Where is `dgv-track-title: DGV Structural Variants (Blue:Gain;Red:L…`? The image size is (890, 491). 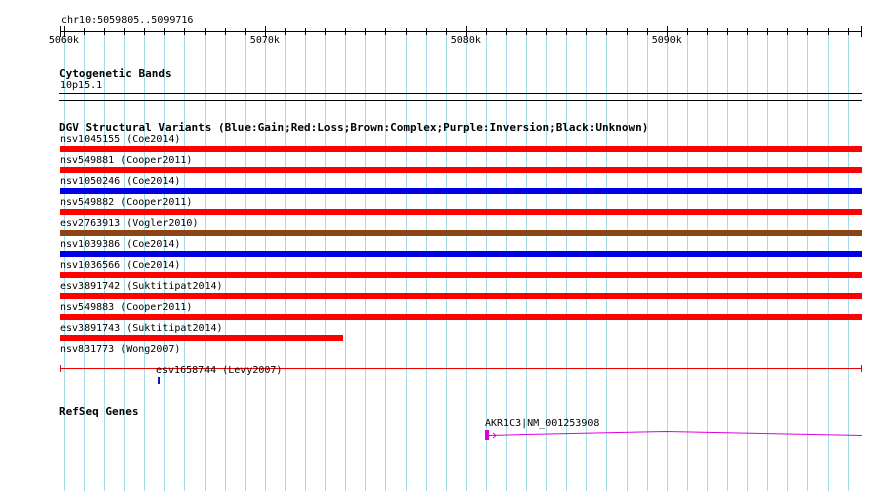 dgv-track-title: DGV Structural Variants (Blue:Gain;Red:L… is located at coordinates (353, 127).